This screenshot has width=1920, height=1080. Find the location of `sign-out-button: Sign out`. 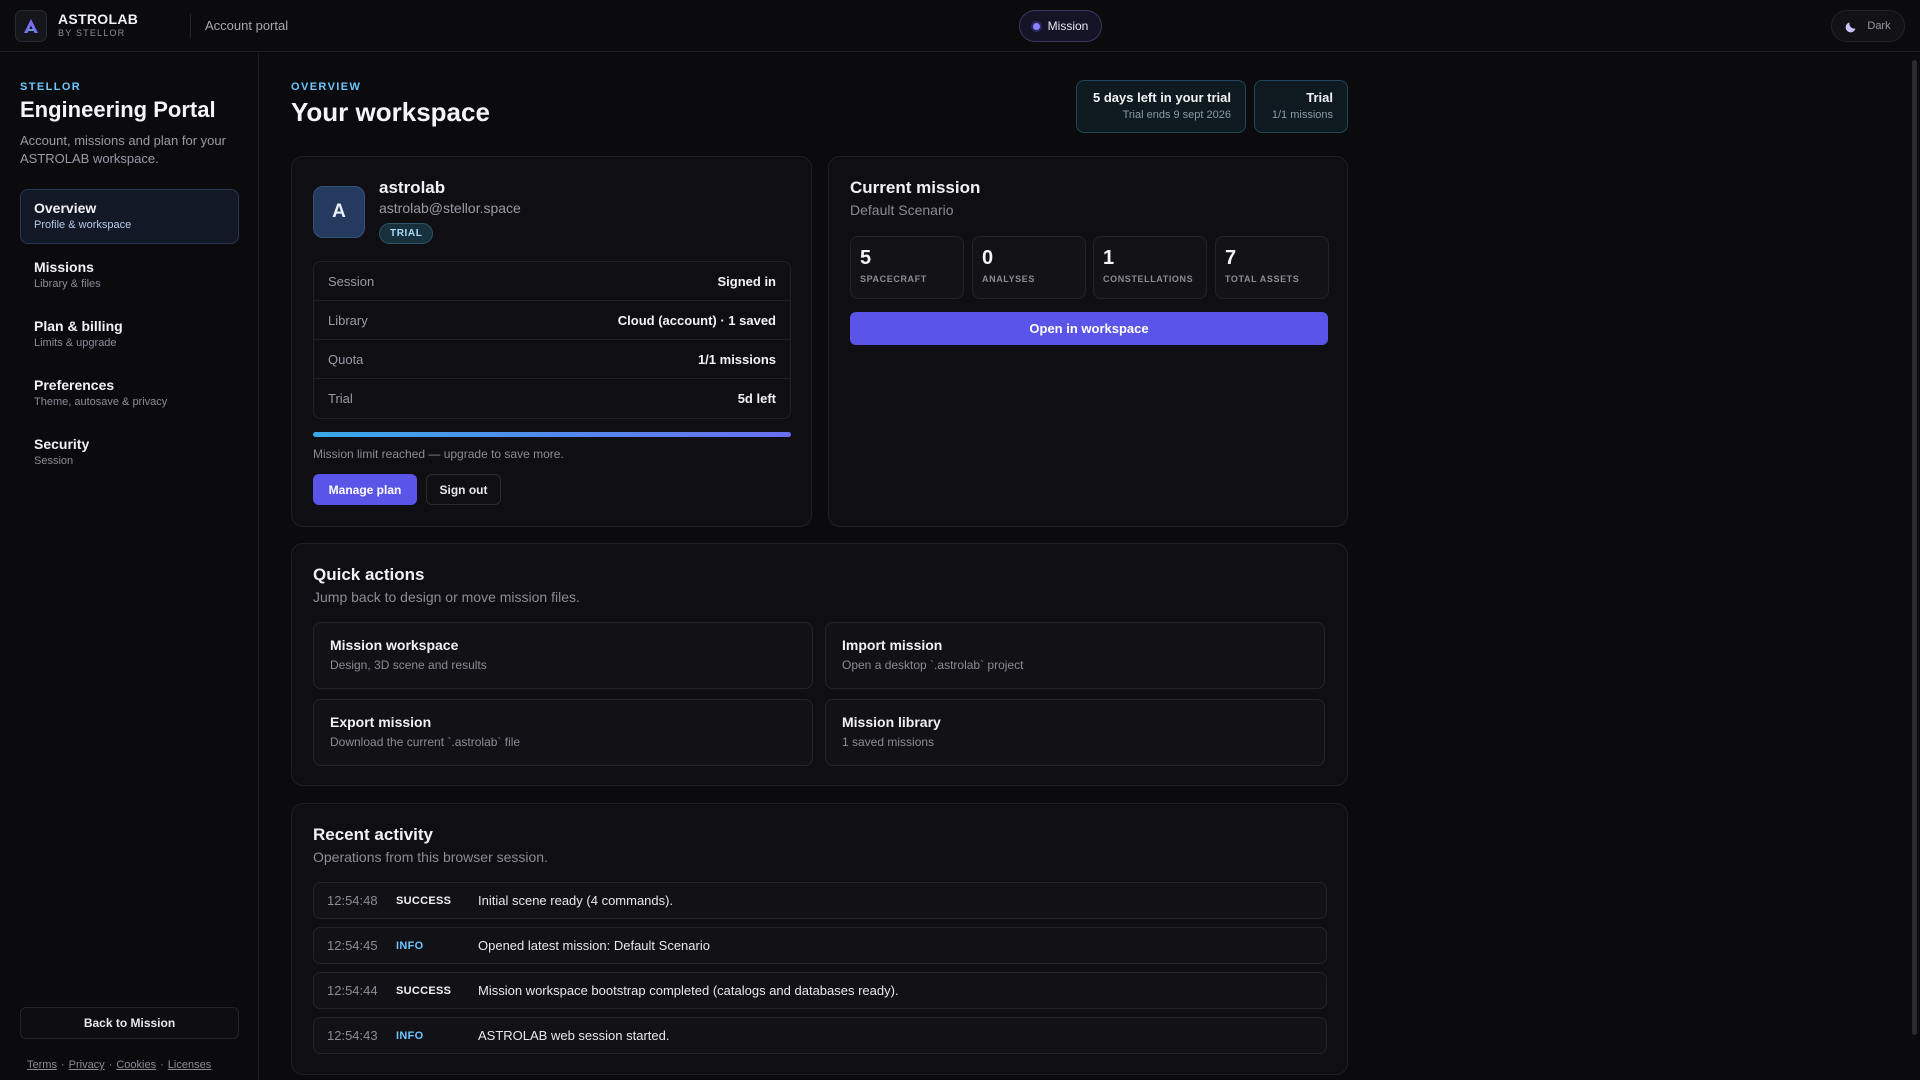

sign-out-button: Sign out is located at coordinates (463, 489).